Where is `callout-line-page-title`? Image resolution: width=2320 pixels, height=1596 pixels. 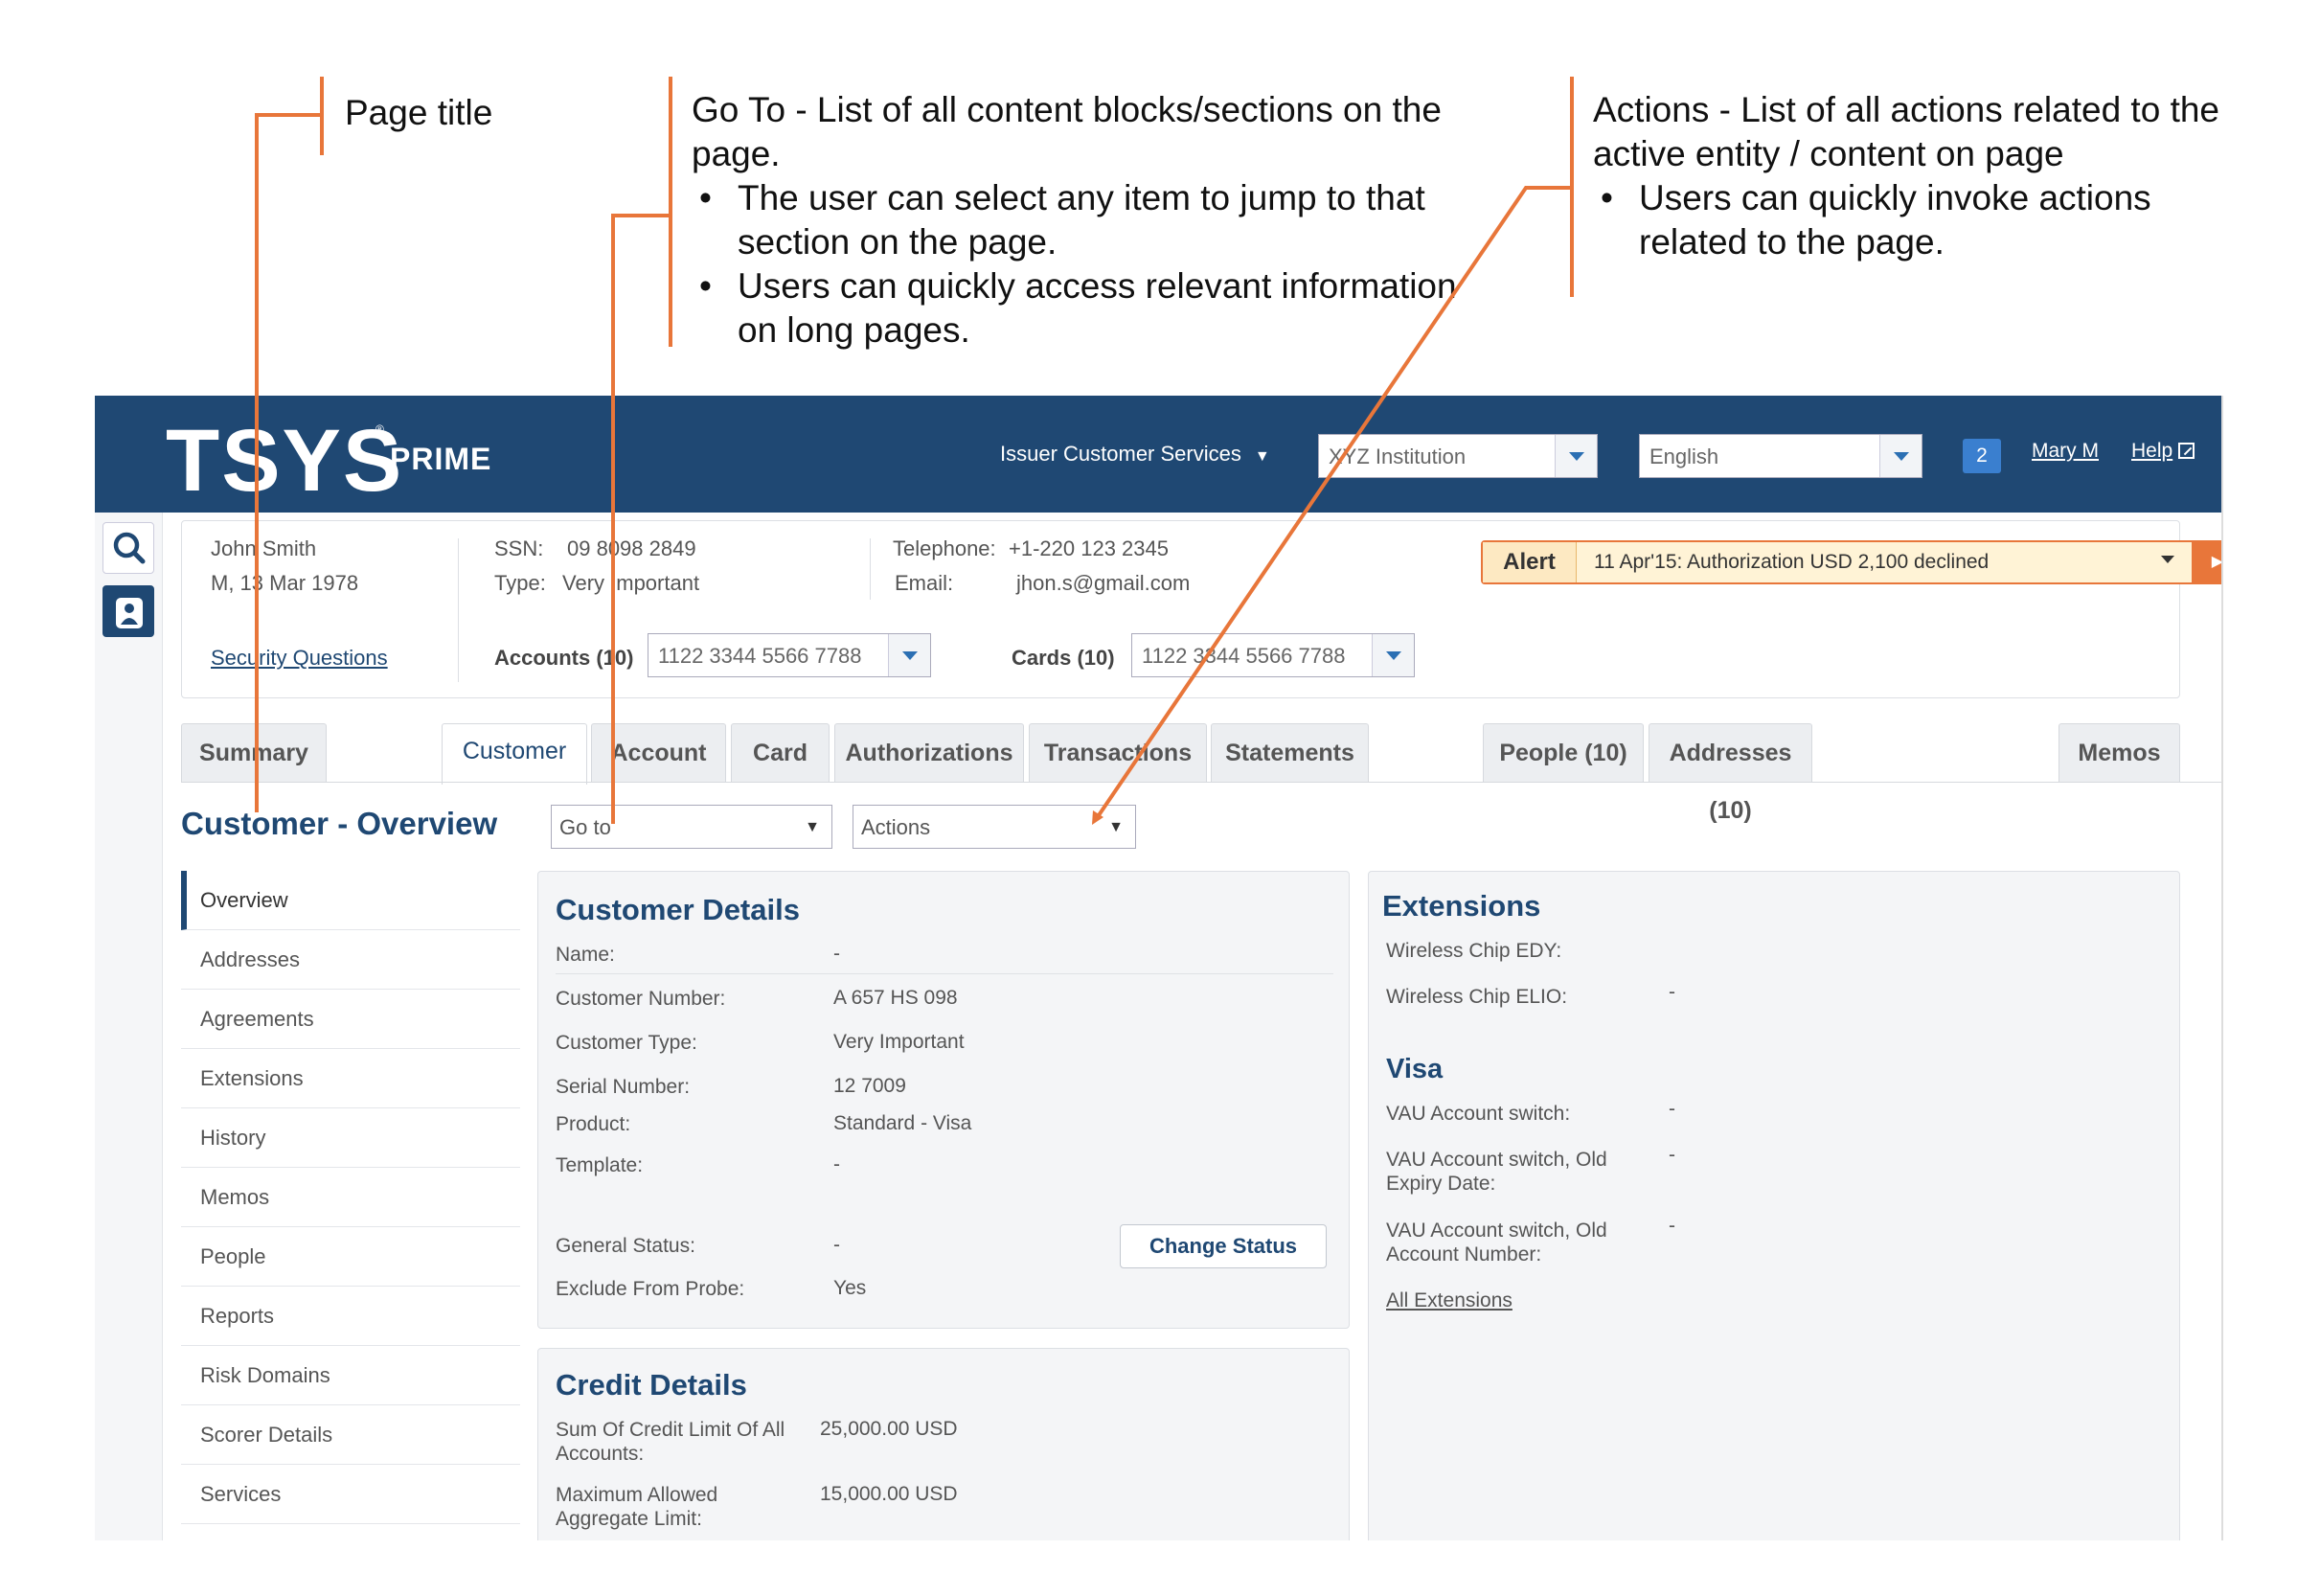
callout-line-page-title is located at coordinates (287, 462).